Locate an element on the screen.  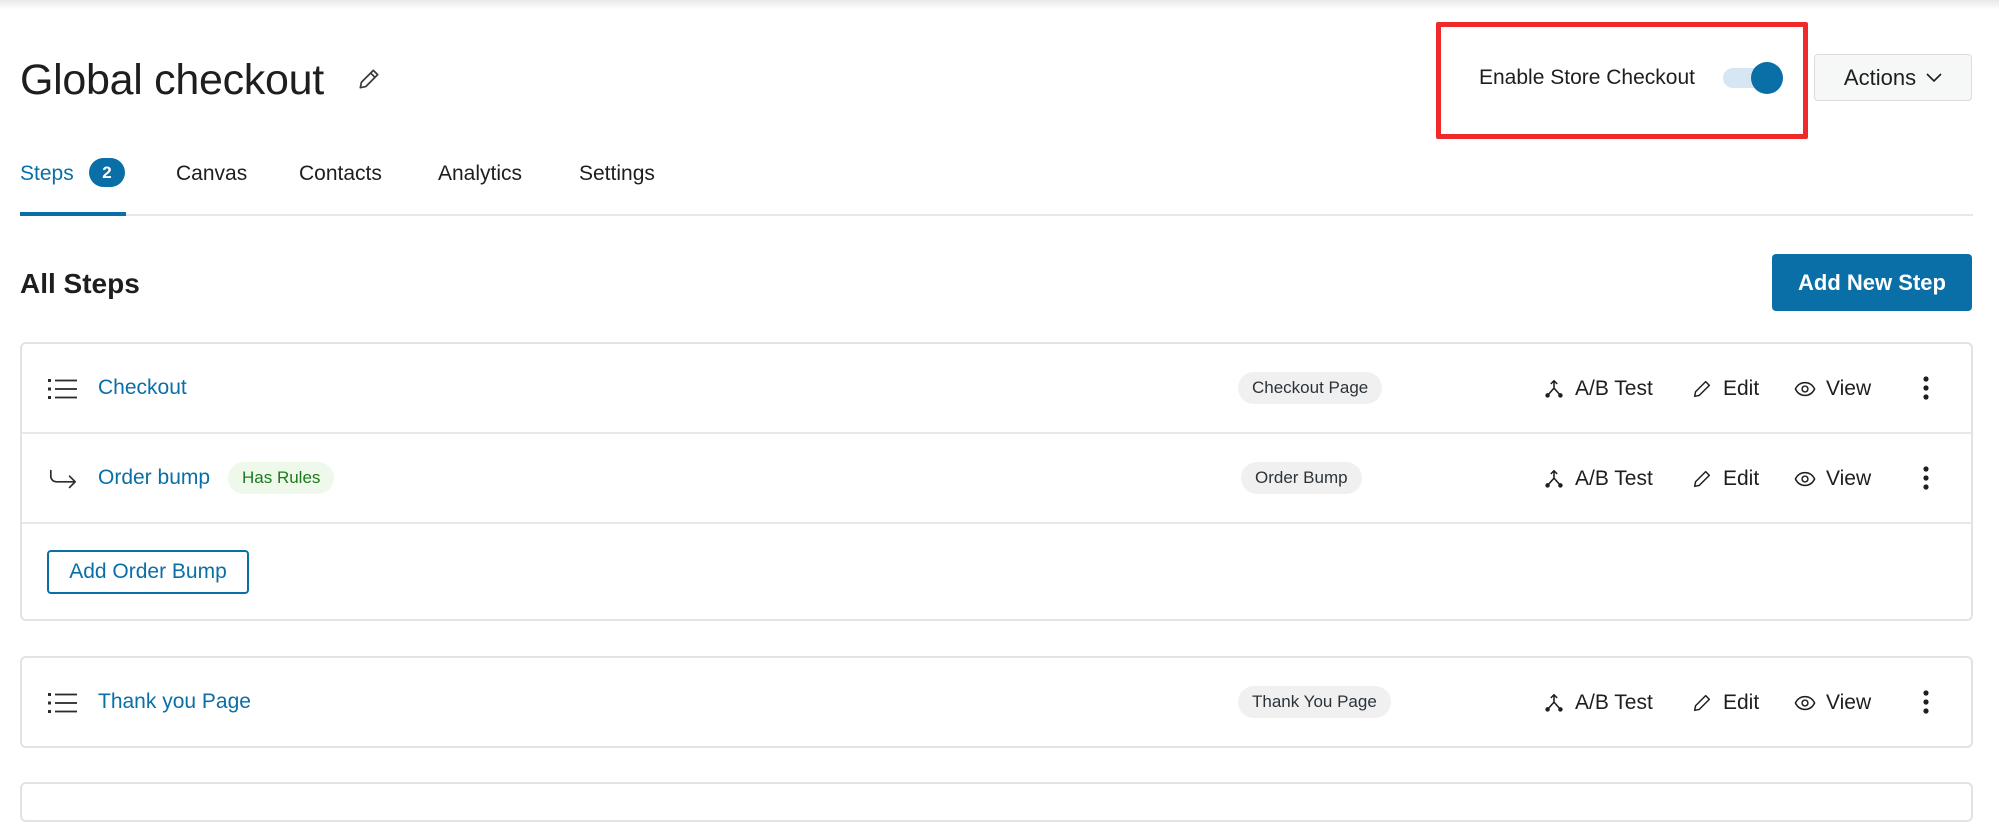
step-name-link: Order bump is located at coordinates (154, 478).